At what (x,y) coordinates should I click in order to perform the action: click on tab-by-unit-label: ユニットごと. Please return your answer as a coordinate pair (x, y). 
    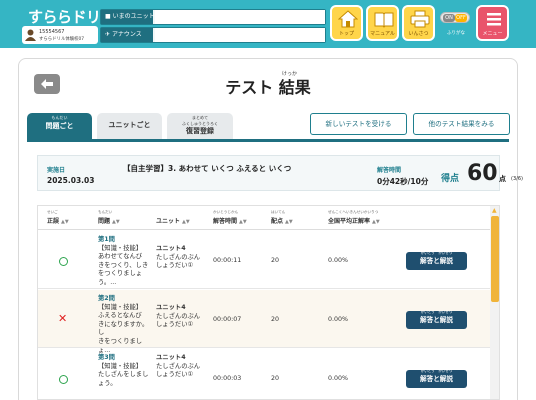
    Looking at the image, I should click on (129, 125).